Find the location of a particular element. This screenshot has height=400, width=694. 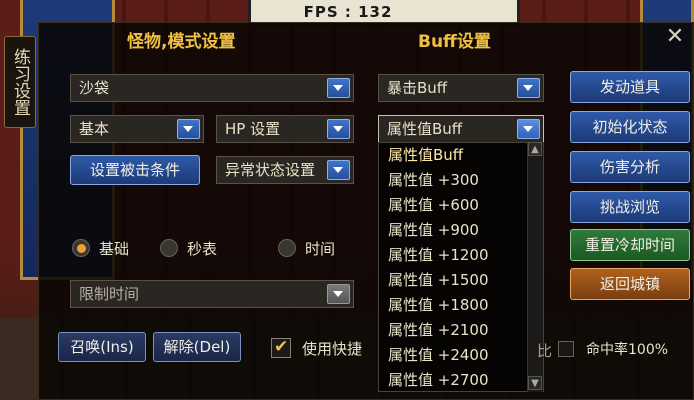

dismiss-button: 解除(Del) is located at coordinates (197, 347).